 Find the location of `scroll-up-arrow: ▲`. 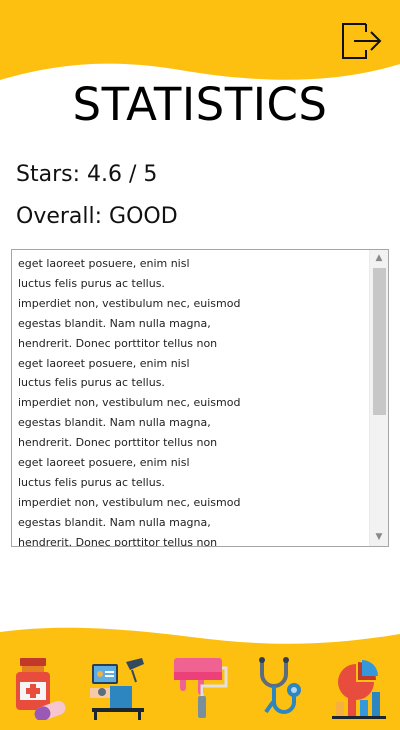

scroll-up-arrow: ▲ is located at coordinates (379, 258).